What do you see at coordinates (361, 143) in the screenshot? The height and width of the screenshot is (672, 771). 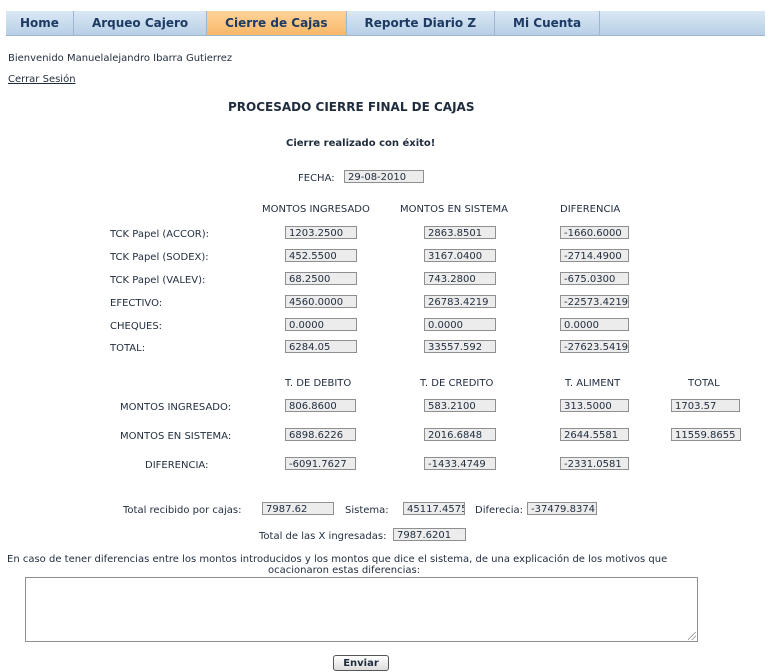 I see `success-message: Cierre realizado con éxito!` at bounding box center [361, 143].